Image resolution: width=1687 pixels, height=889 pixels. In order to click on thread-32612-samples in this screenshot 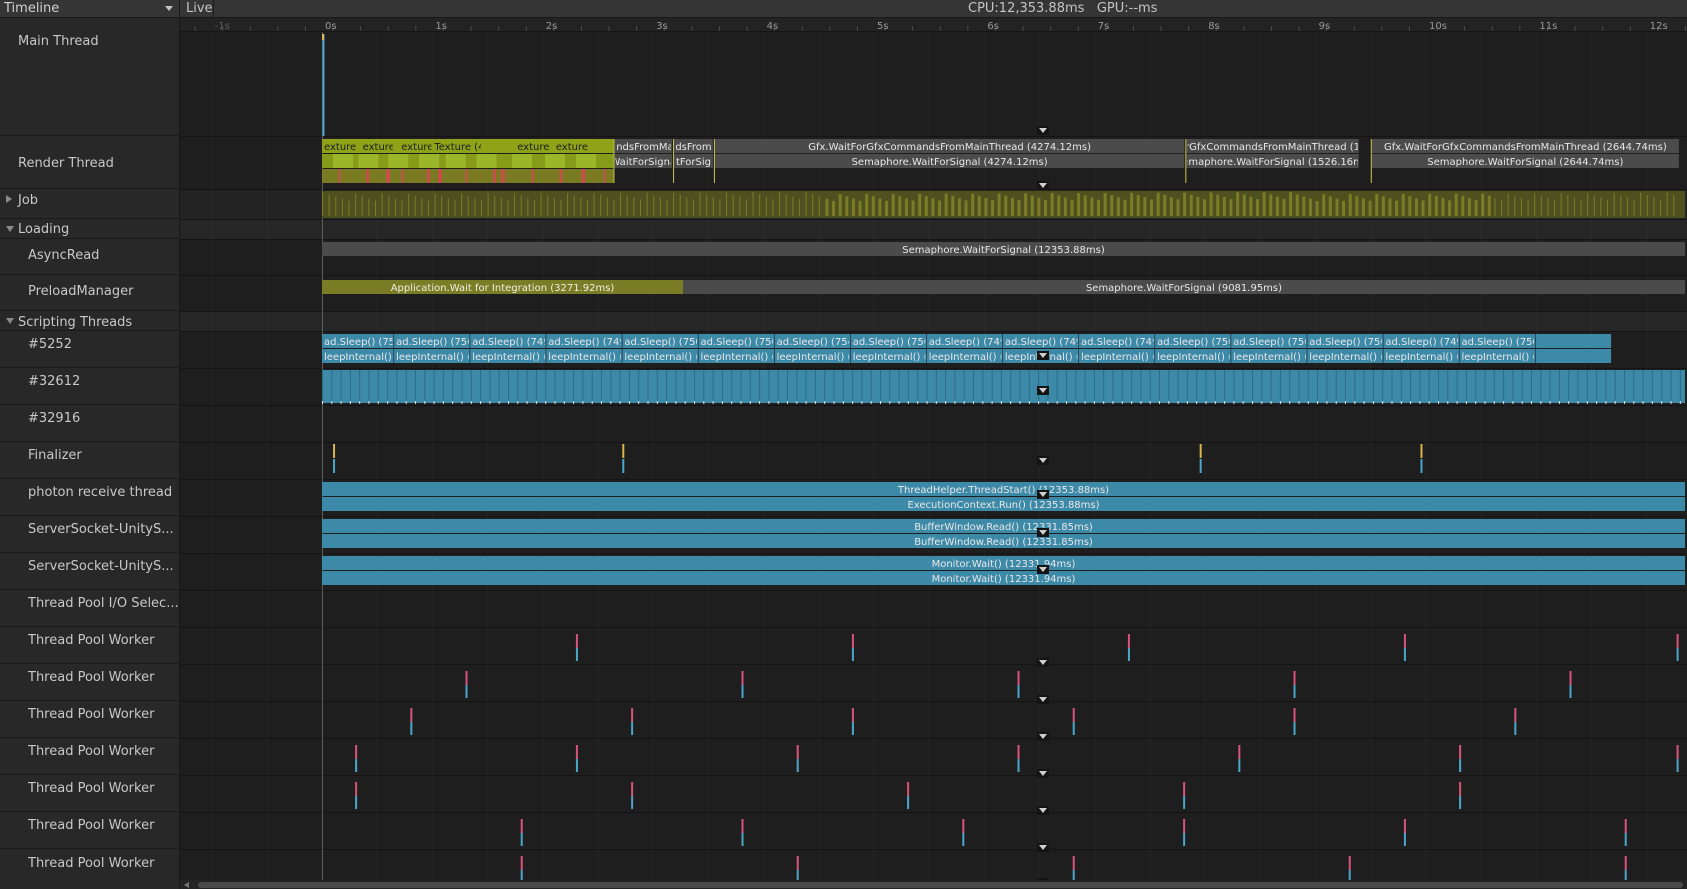, I will do `click(1003, 386)`.